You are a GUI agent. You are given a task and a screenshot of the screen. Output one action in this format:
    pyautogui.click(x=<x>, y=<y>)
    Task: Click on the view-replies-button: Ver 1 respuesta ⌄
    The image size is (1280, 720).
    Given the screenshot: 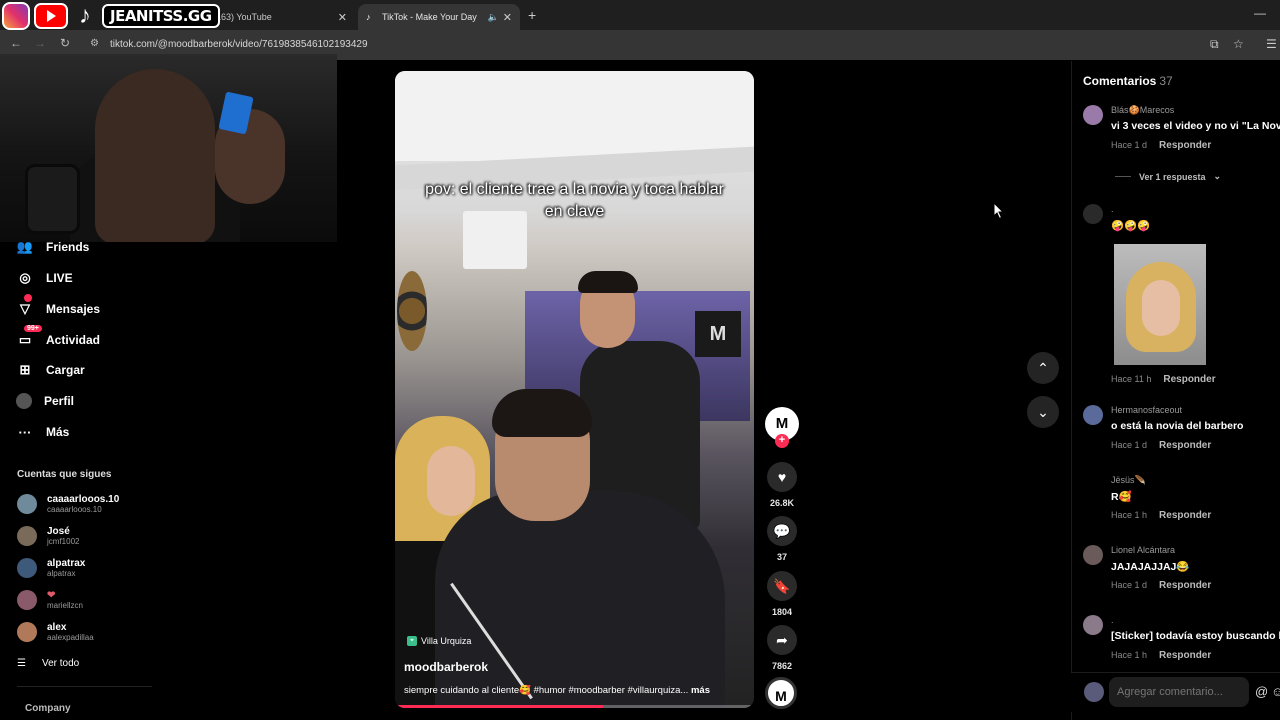 What is the action you would take?
    pyautogui.click(x=1168, y=176)
    